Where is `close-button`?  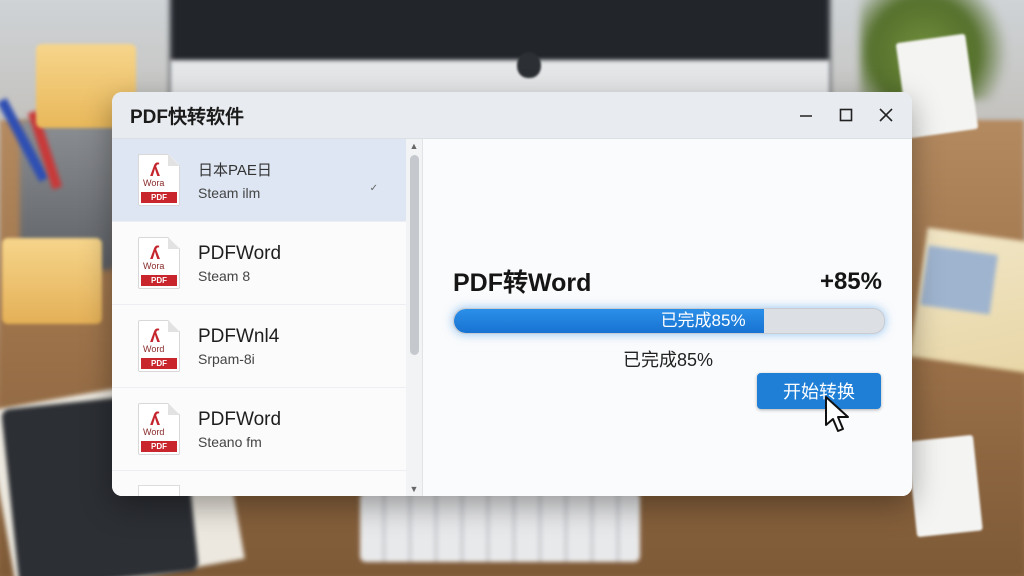
close-button is located at coordinates (886, 115).